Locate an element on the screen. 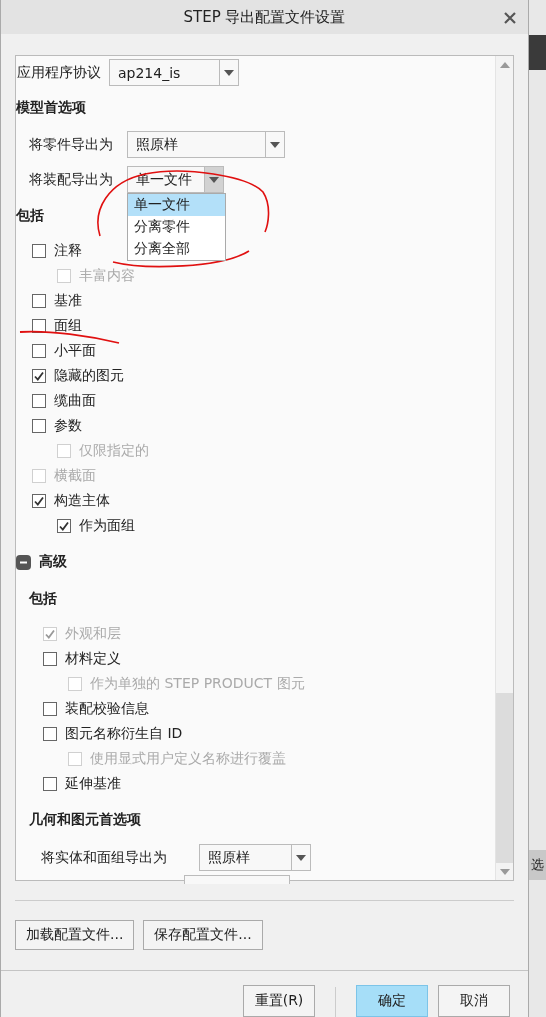  field-label: 应用程序协议 is located at coordinates (58, 72).